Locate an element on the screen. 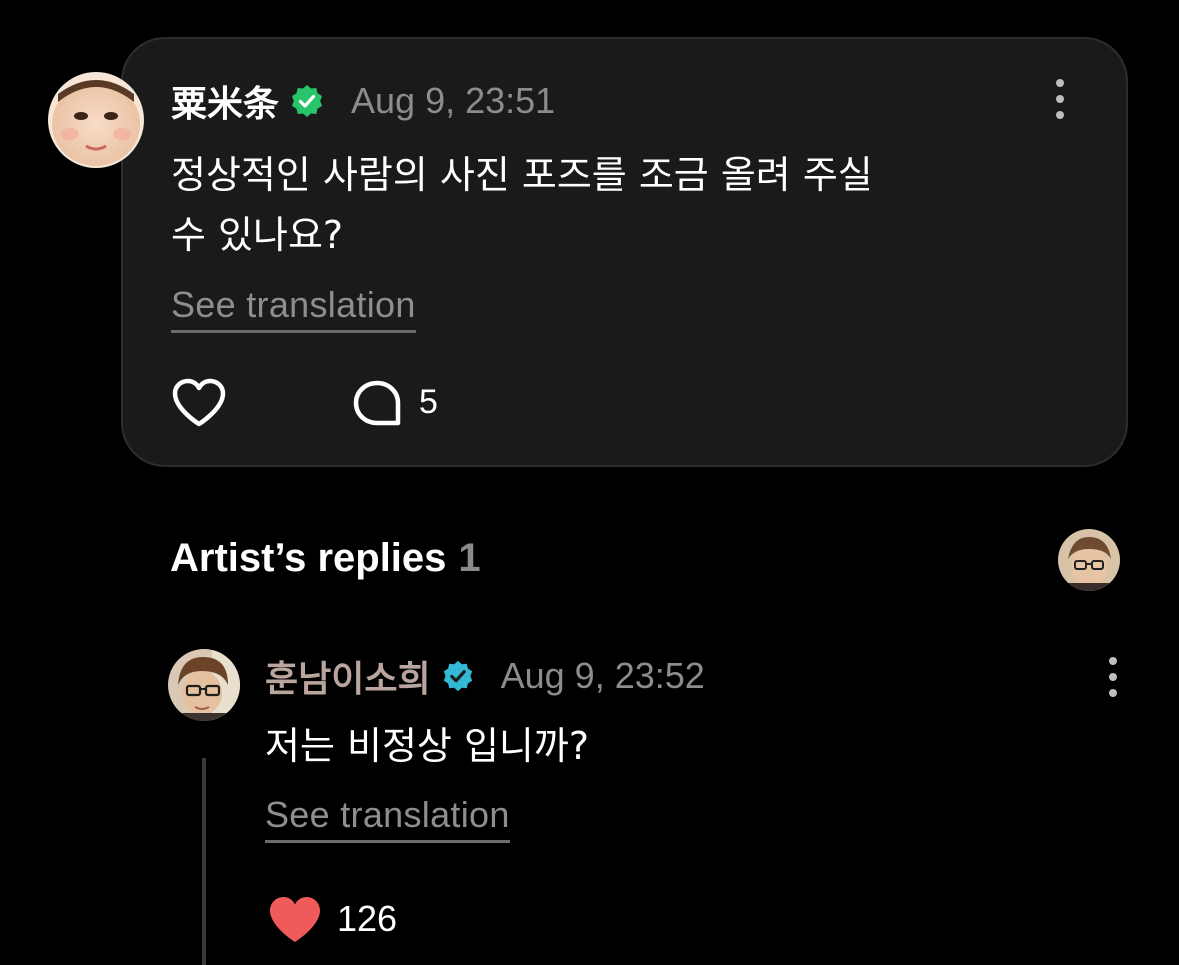 This screenshot has width=1179, height=965. reply-body: 저는 비정상 입니까? is located at coordinates (427, 746).